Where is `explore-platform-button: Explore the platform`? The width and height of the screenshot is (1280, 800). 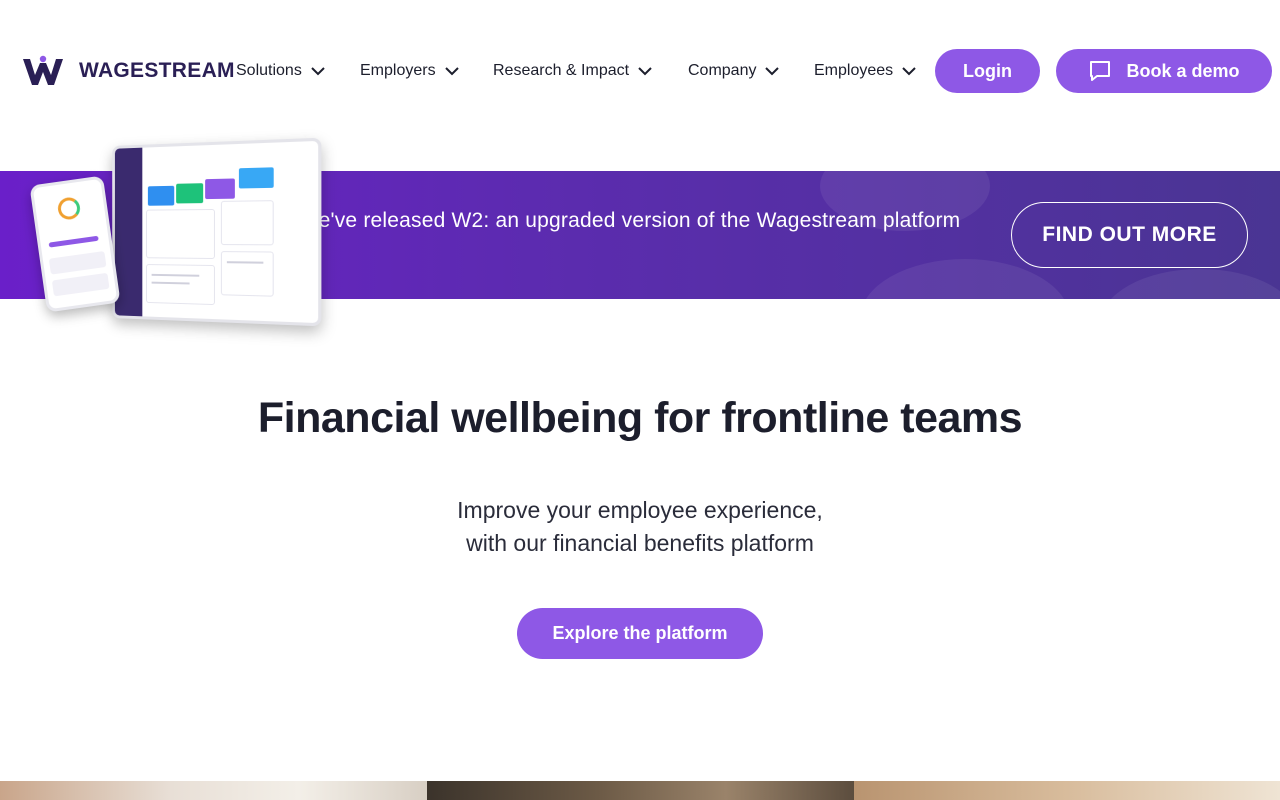
explore-platform-button: Explore the platform is located at coordinates (640, 633).